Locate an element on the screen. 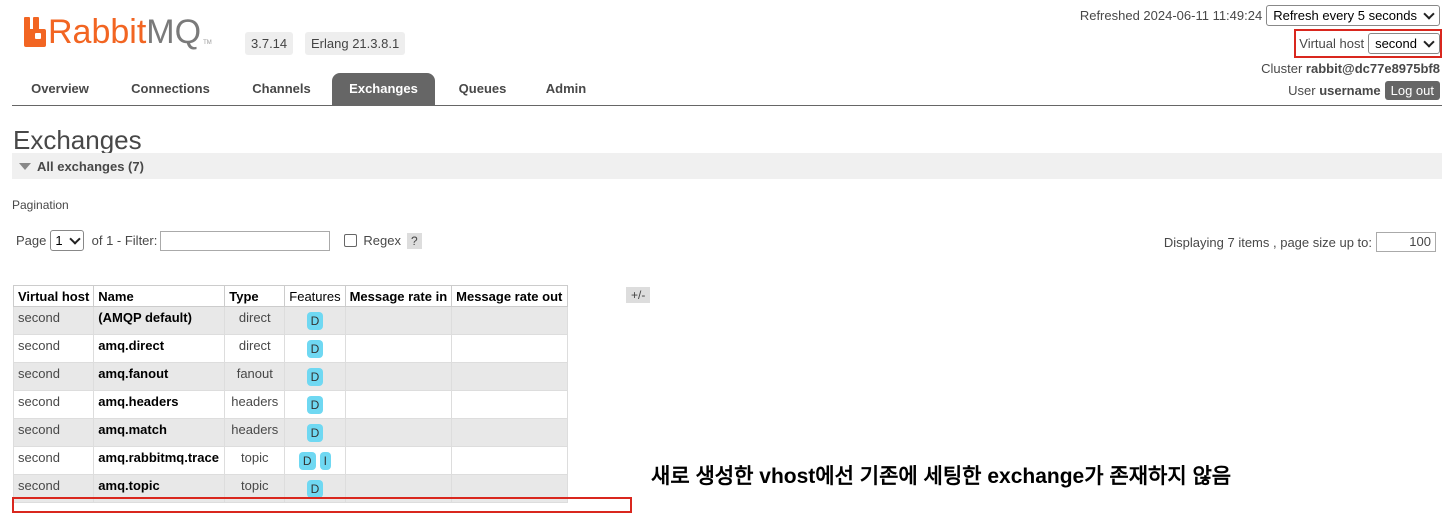  tab-exchanges: Exchanges is located at coordinates (383, 89).